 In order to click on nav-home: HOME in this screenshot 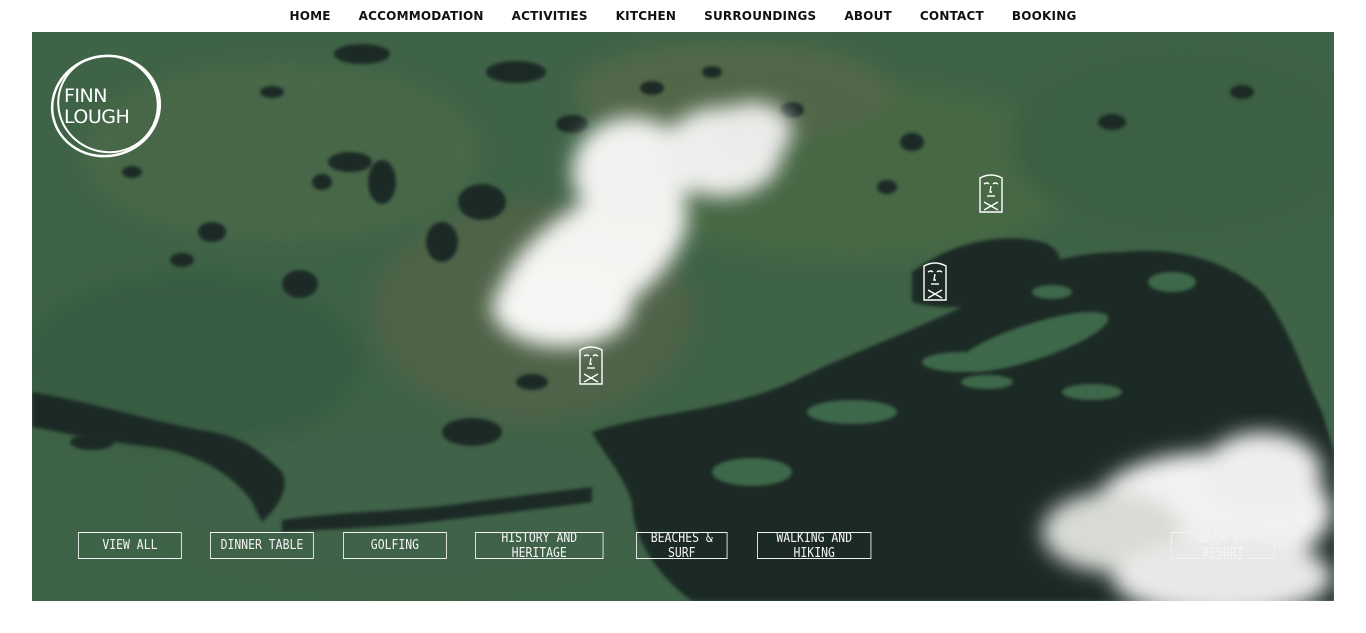, I will do `click(309, 16)`.